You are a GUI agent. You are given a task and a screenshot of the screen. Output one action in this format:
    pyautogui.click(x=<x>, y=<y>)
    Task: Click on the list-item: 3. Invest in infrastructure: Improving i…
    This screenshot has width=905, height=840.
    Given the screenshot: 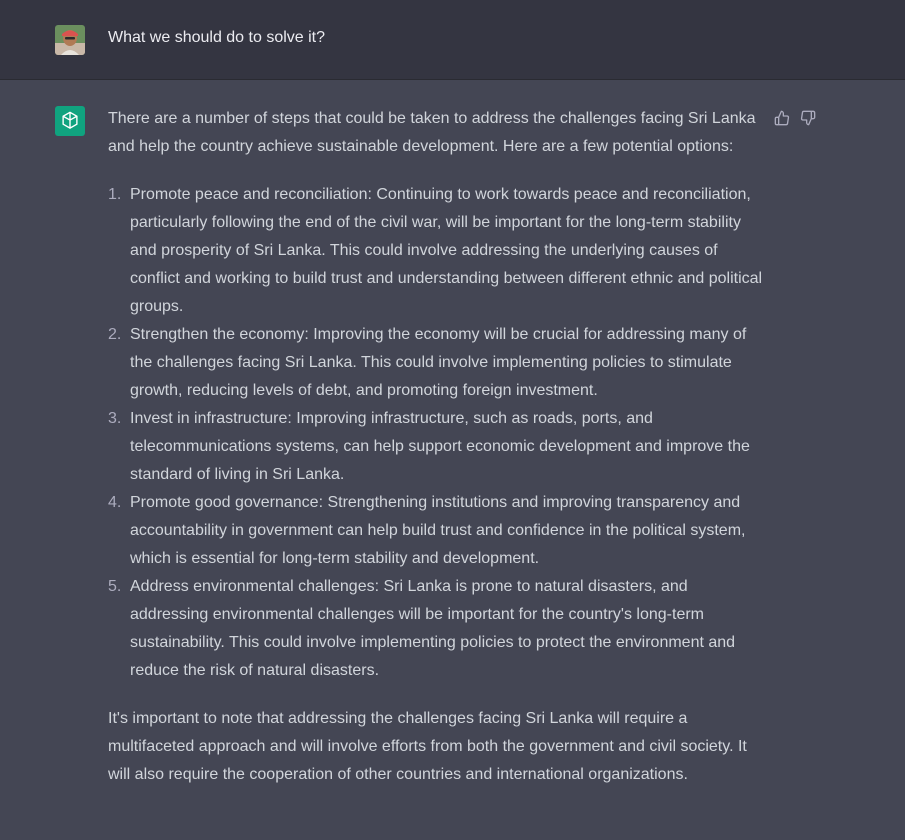 What is the action you would take?
    pyautogui.click(x=438, y=447)
    